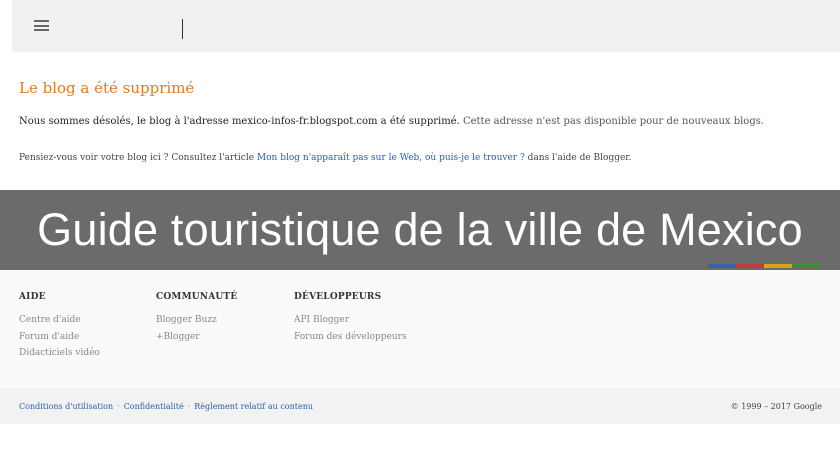 This screenshot has width=840, height=460. I want to click on color-strip-red, so click(750, 266).